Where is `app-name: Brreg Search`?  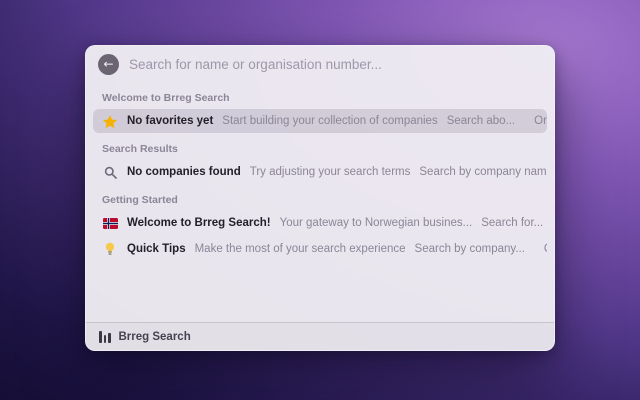
app-name: Brreg Search is located at coordinates (154, 336).